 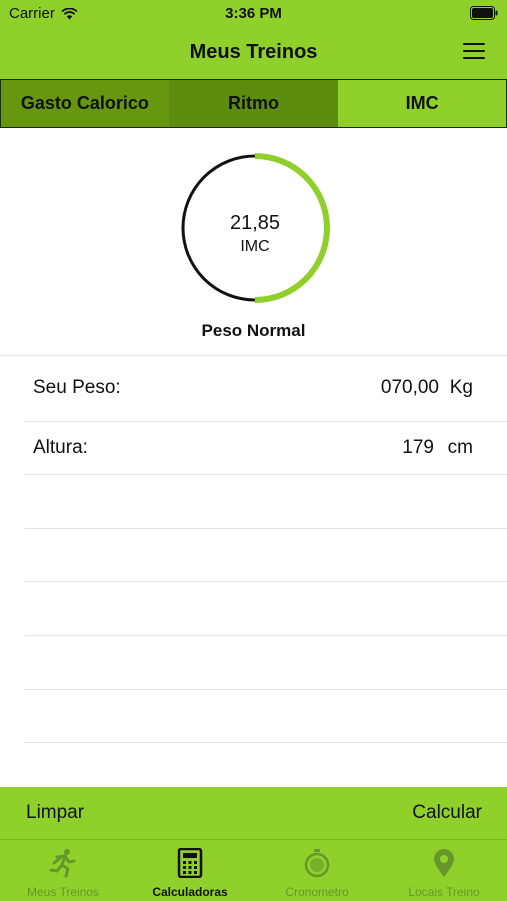 I want to click on status-time: 3:36 PM, so click(x=253, y=13).